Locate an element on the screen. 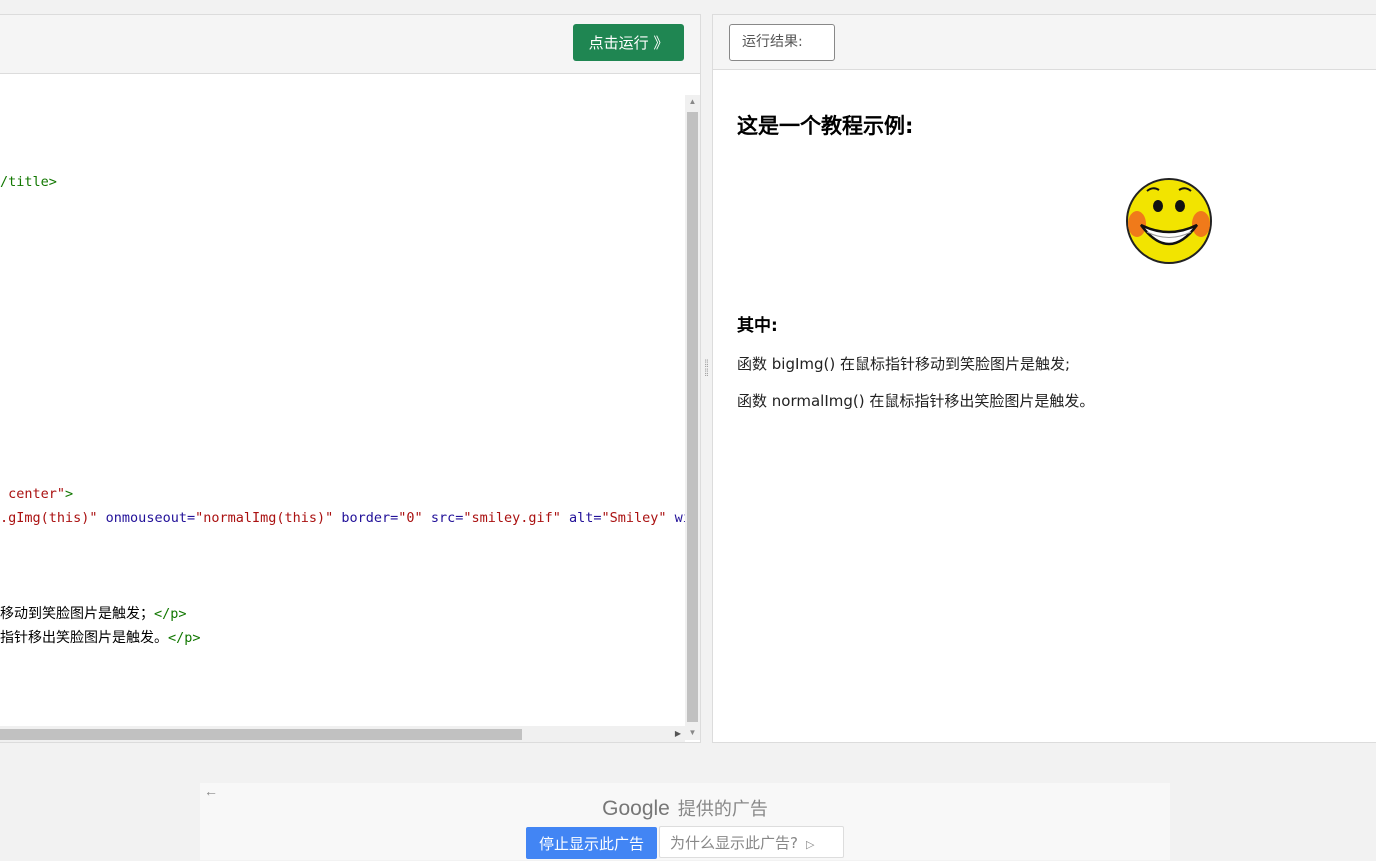 The image size is (1376, 861). code-token: alt= is located at coordinates (581, 518).